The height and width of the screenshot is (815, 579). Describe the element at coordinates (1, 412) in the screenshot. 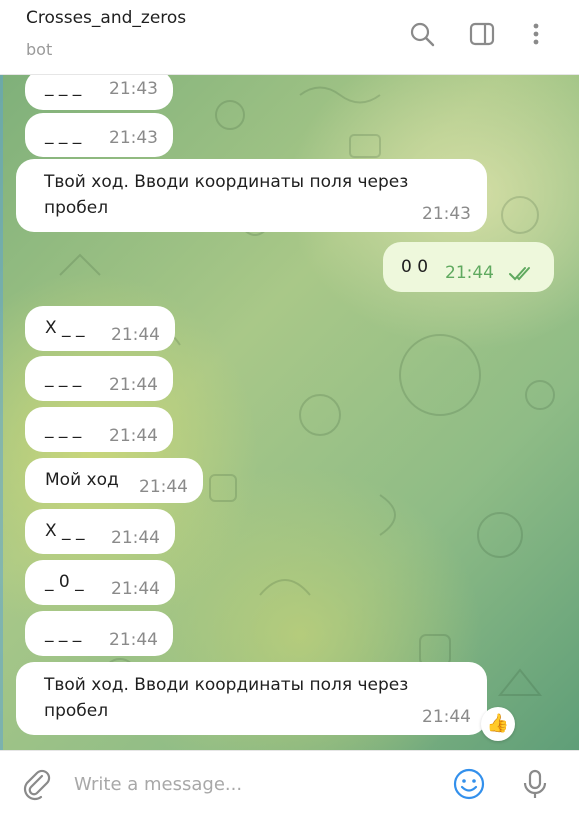

I see `panel-divider` at that location.